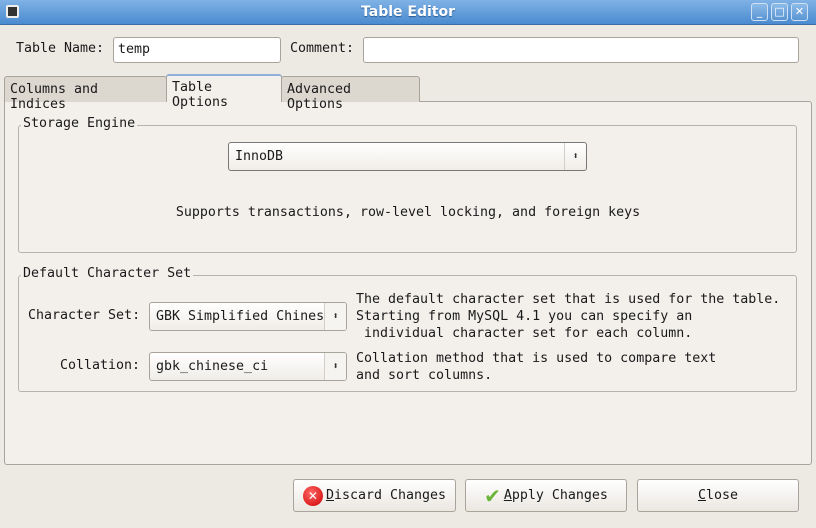 The height and width of the screenshot is (528, 816). Describe the element at coordinates (212, 366) in the screenshot. I see `collation-value: gbk_chinese_ci` at that location.